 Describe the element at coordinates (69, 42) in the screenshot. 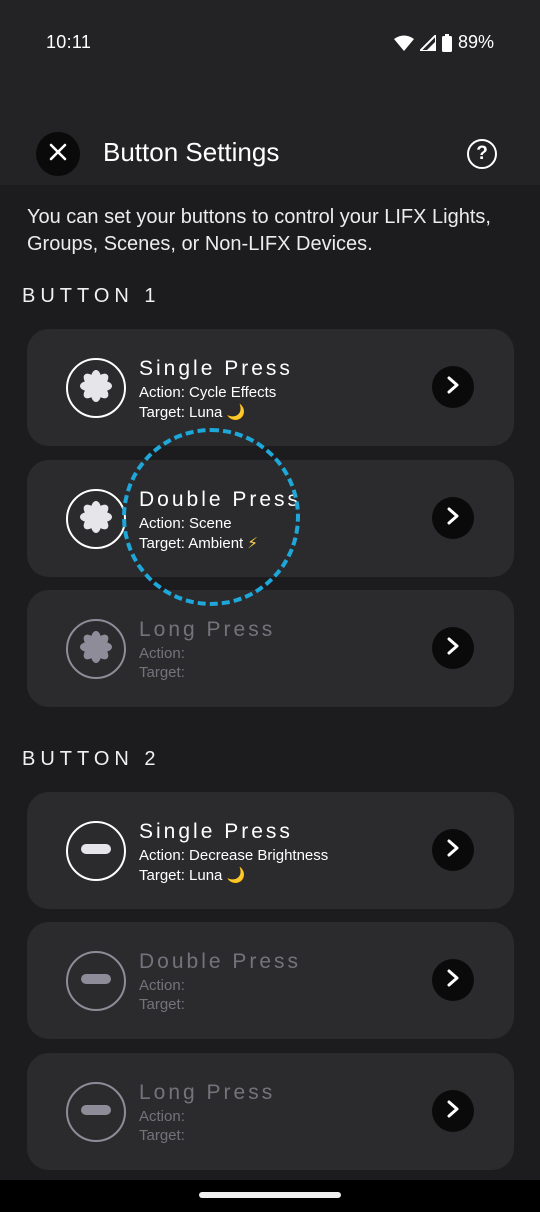

I see `status-time: 10:11` at that location.